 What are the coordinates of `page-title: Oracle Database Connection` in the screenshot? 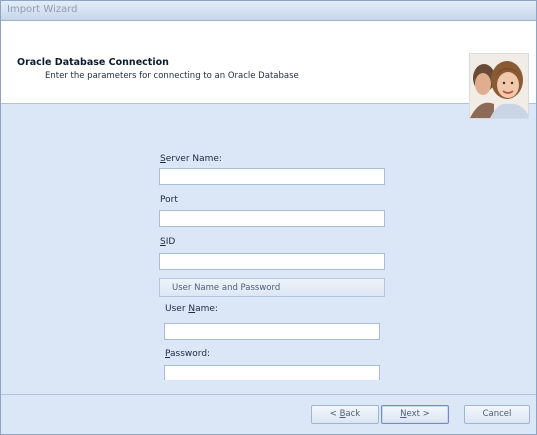 It's located at (93, 62).